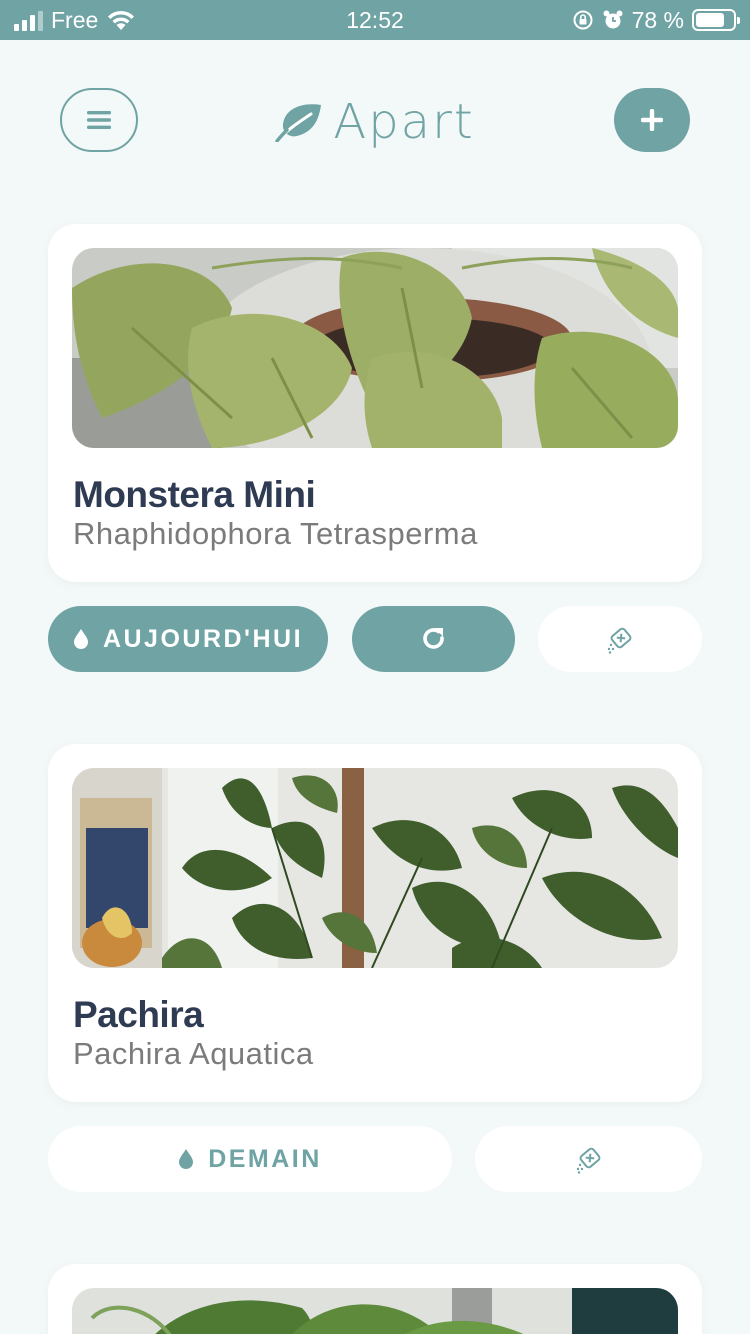 The height and width of the screenshot is (1334, 750). Describe the element at coordinates (613, 19) in the screenshot. I see `alarm-clock-icon` at that location.